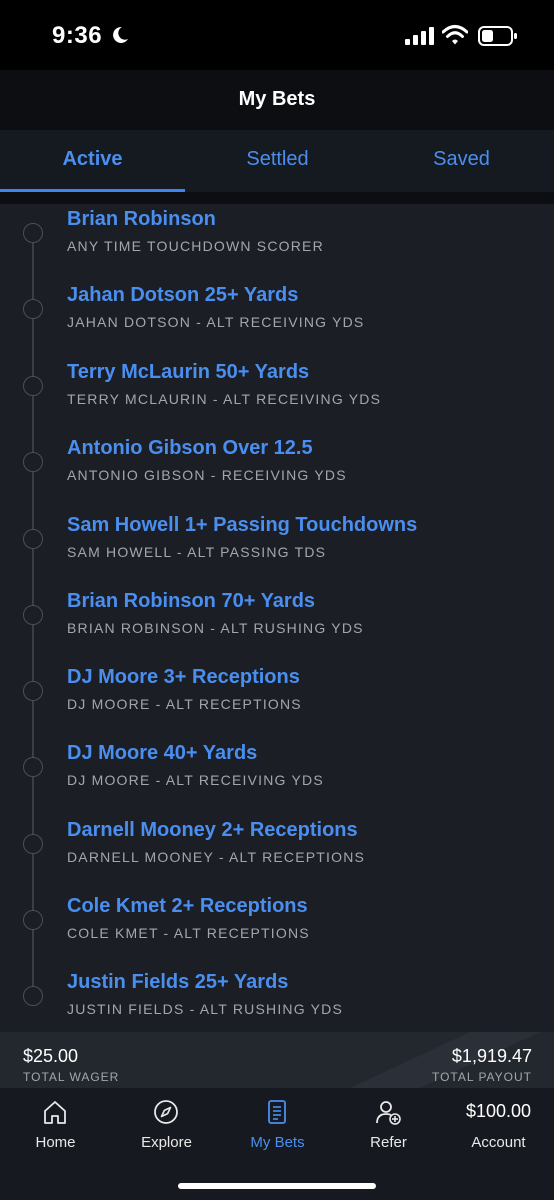 The width and height of the screenshot is (554, 1200). Describe the element at coordinates (491, 1056) in the screenshot. I see `total-payout-amount: $1,919.47` at that location.